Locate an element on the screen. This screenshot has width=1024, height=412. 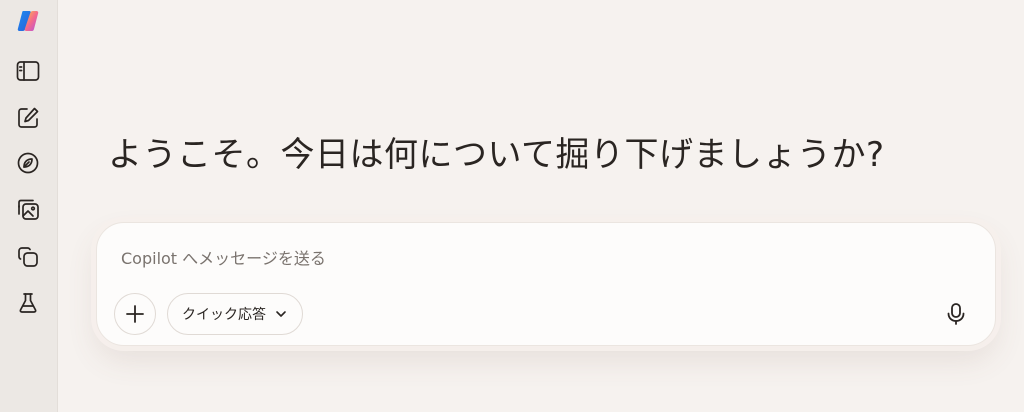
new-chat-icon is located at coordinates (28, 117).